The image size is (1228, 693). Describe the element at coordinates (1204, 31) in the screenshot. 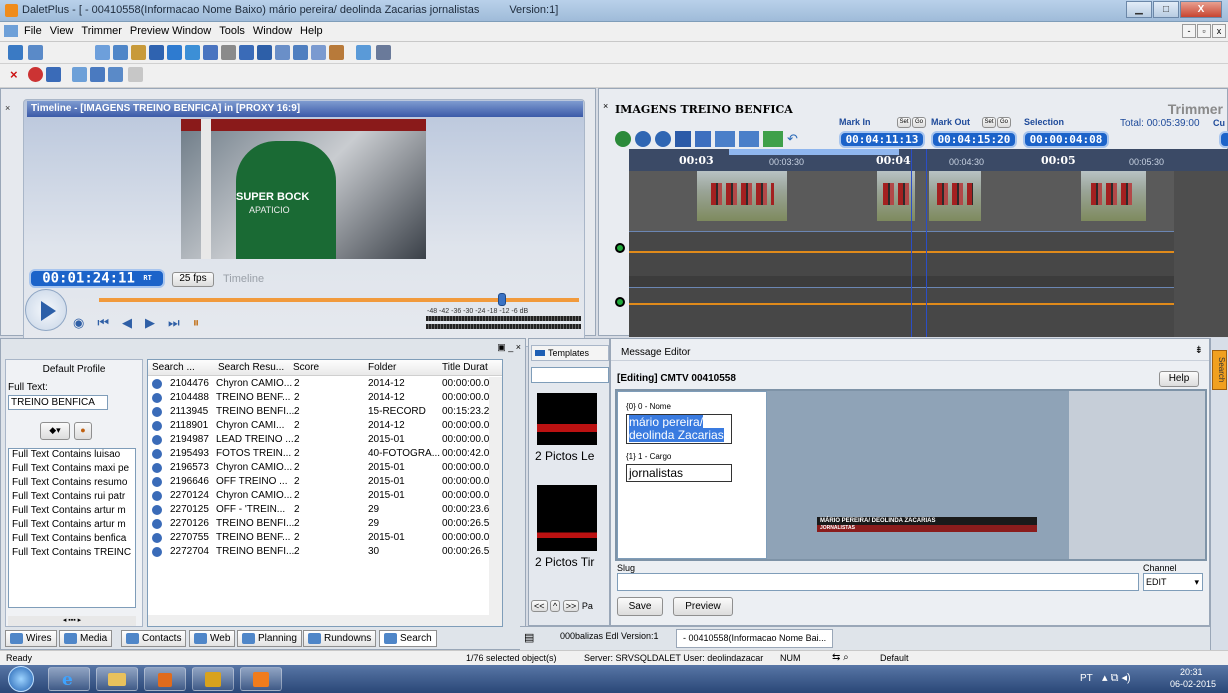

I see `mdi-restore-button: ▫` at that location.